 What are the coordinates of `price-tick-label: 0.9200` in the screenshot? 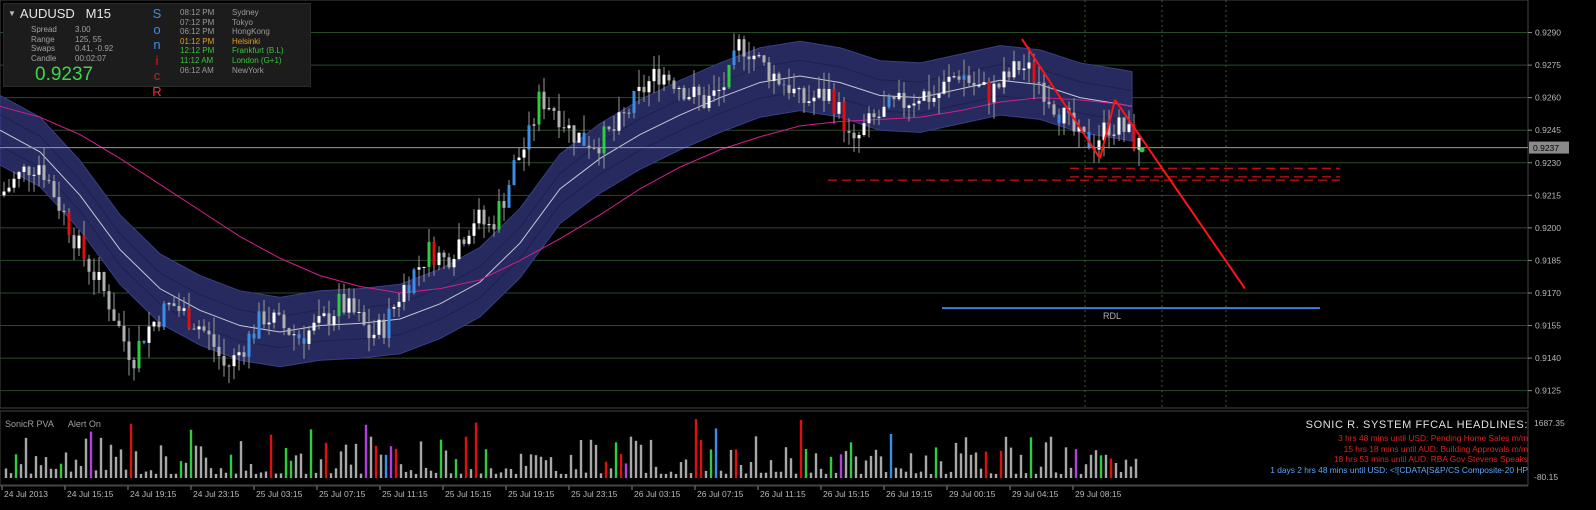 It's located at (1548, 228).